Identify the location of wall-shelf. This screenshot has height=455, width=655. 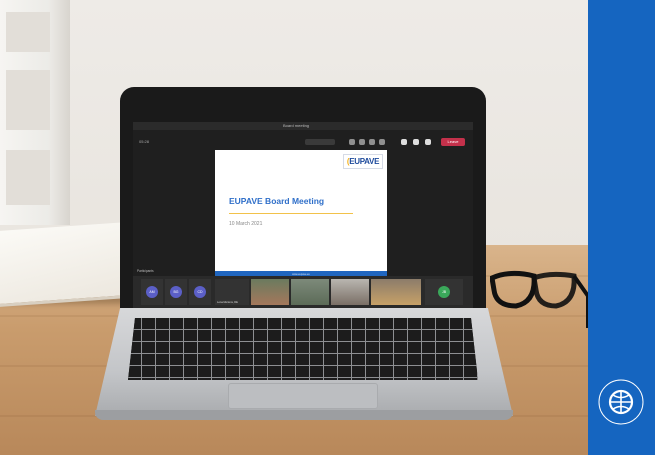
(35, 112).